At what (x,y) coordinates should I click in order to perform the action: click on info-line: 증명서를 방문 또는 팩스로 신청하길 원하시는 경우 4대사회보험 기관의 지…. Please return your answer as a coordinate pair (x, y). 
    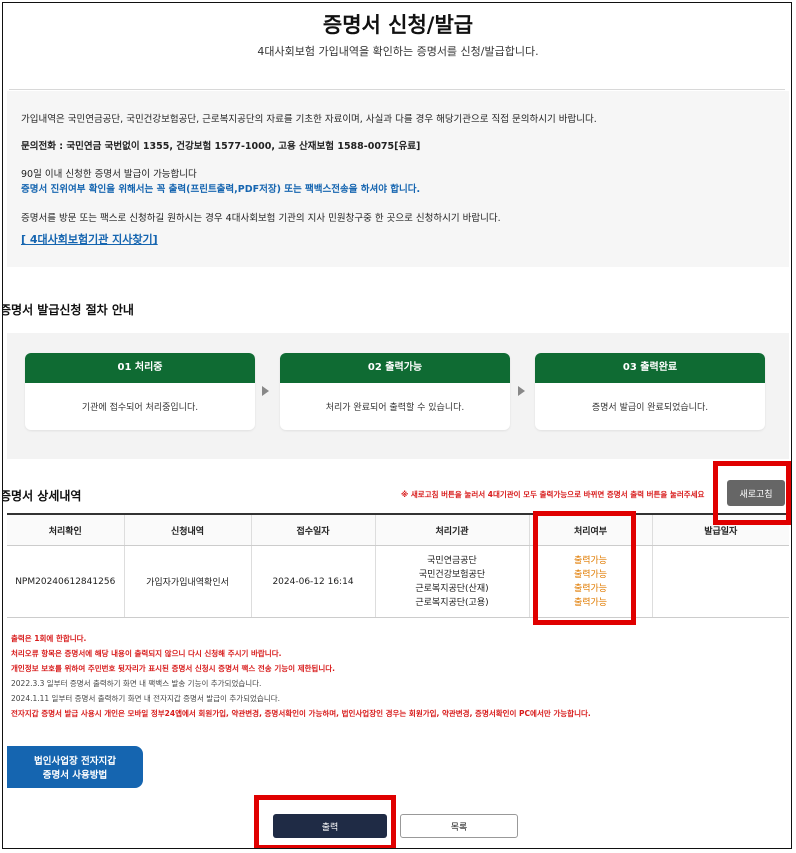
    Looking at the image, I should click on (261, 218).